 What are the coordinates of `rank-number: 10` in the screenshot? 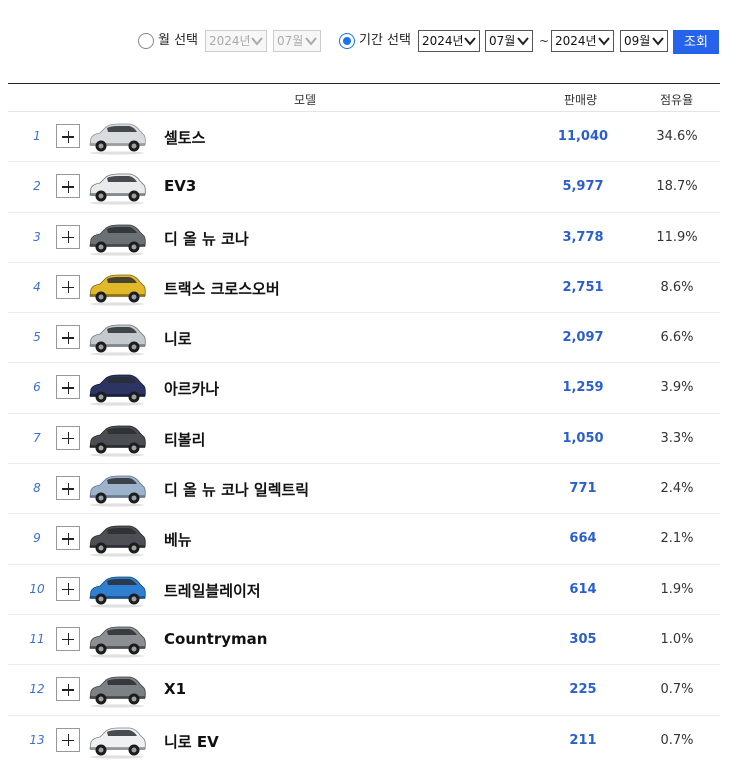 It's located at (37, 588).